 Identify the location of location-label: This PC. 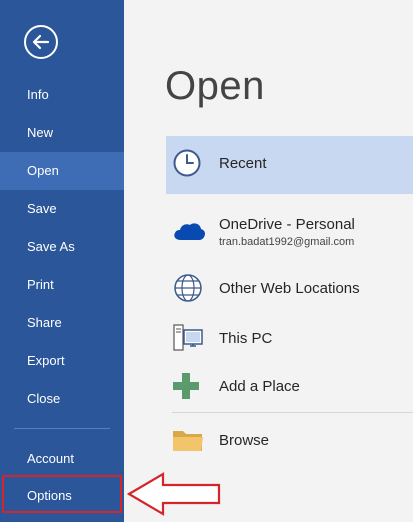
(246, 338).